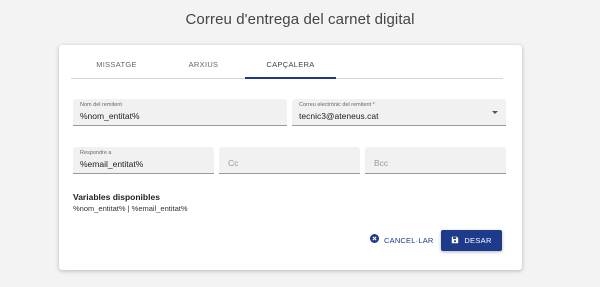  I want to click on sender-name-label: Nom del remitent, so click(101, 105).